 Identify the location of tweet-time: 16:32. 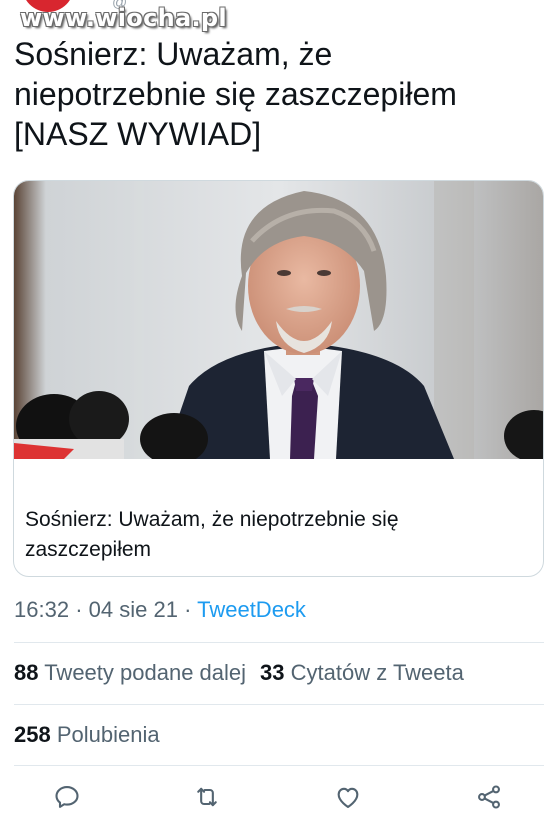
(42, 609).